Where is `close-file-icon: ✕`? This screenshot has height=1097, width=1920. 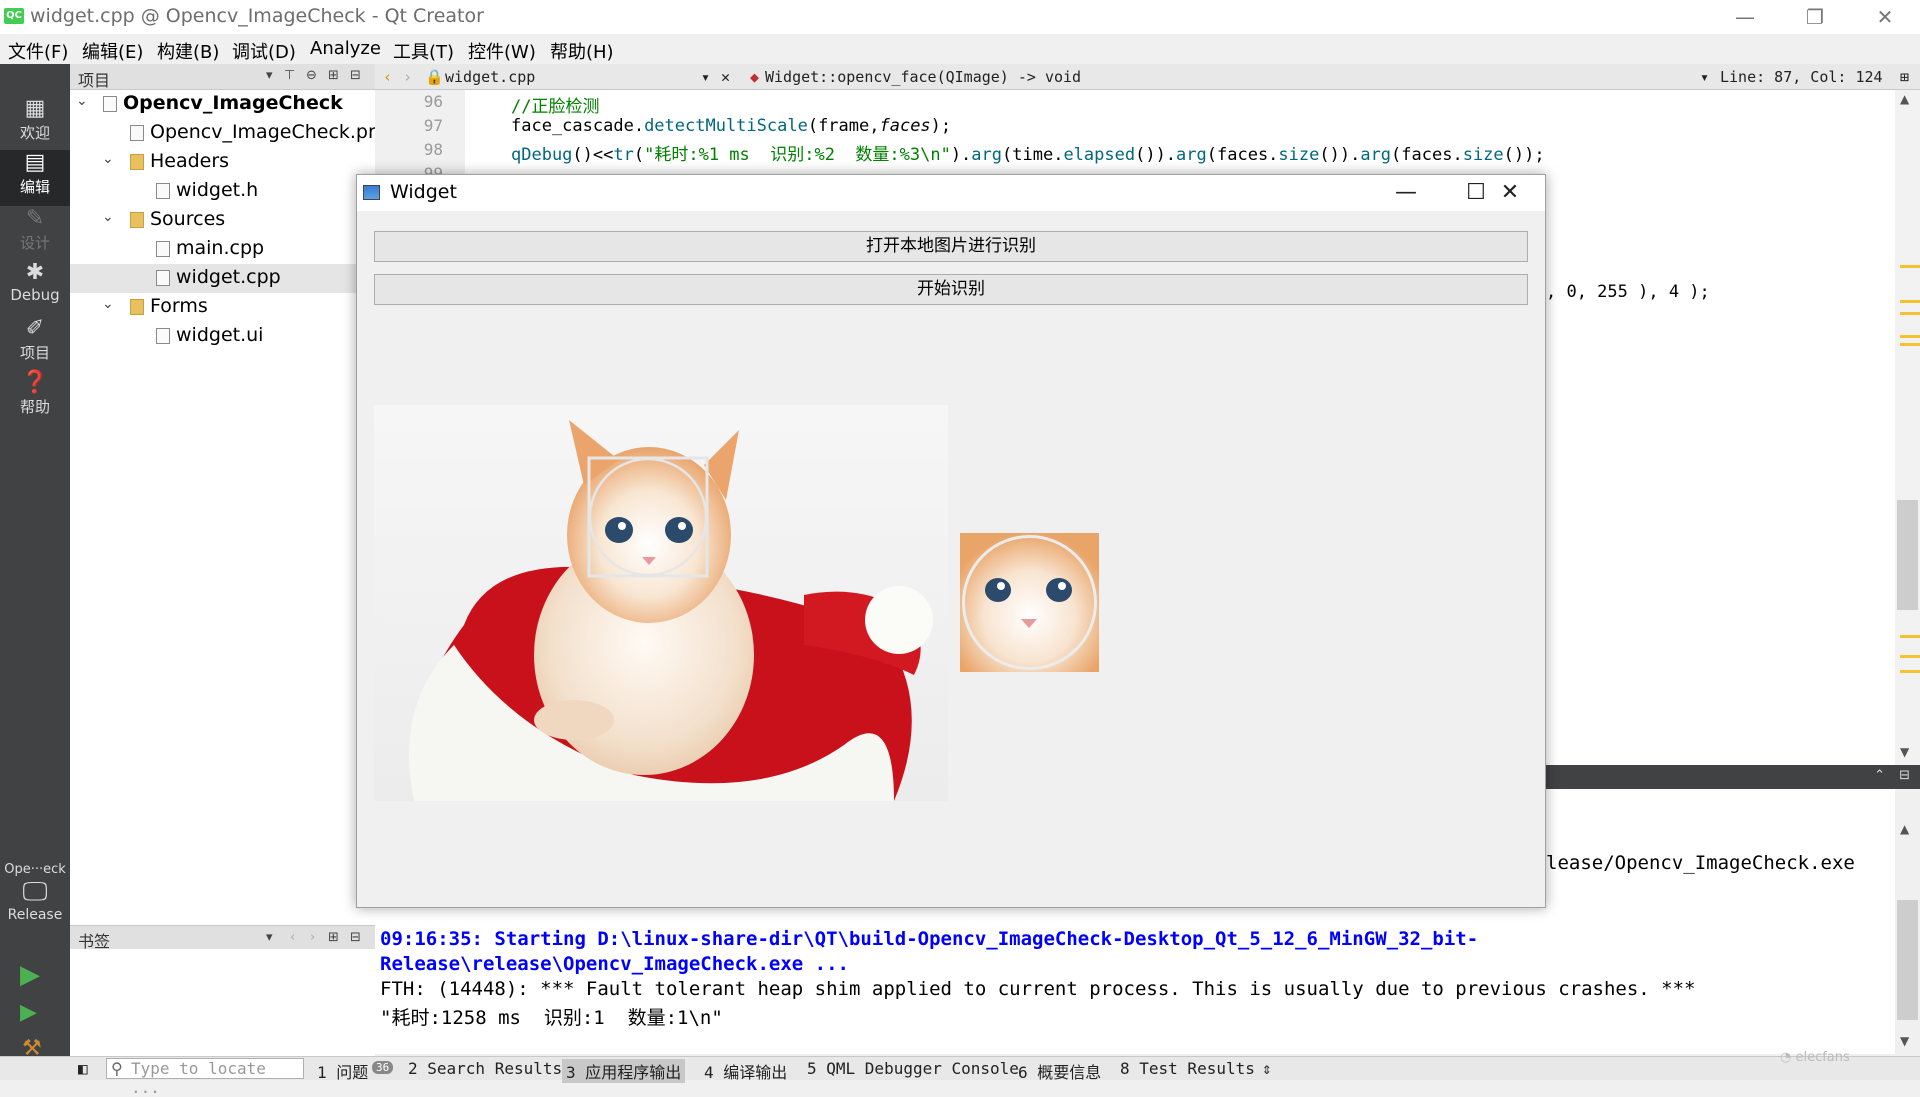
close-file-icon: ✕ is located at coordinates (725, 77).